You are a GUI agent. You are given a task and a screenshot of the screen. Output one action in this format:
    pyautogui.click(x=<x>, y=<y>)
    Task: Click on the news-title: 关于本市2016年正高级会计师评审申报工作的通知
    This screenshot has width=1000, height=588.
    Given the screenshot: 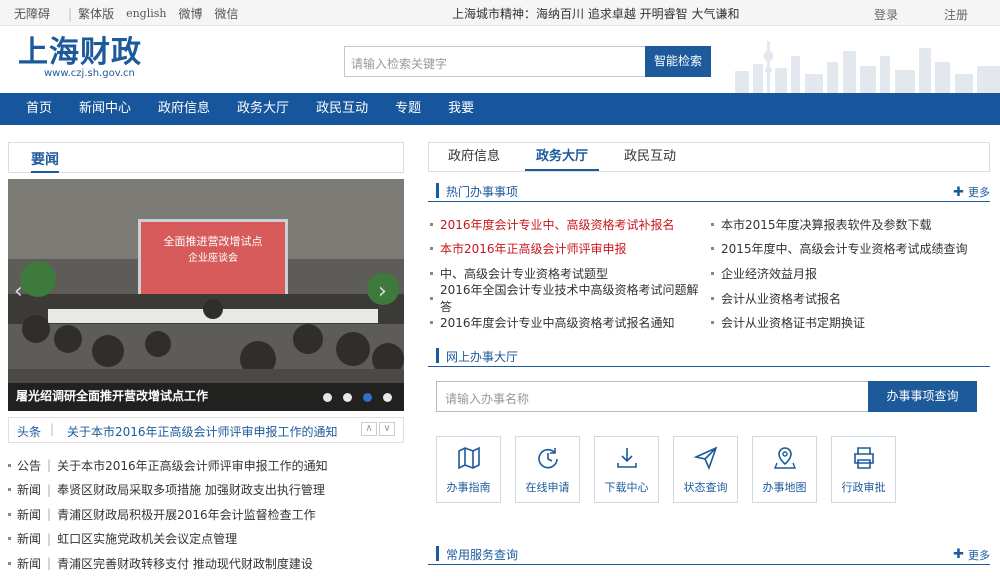 What is the action you would take?
    pyautogui.click(x=192, y=465)
    